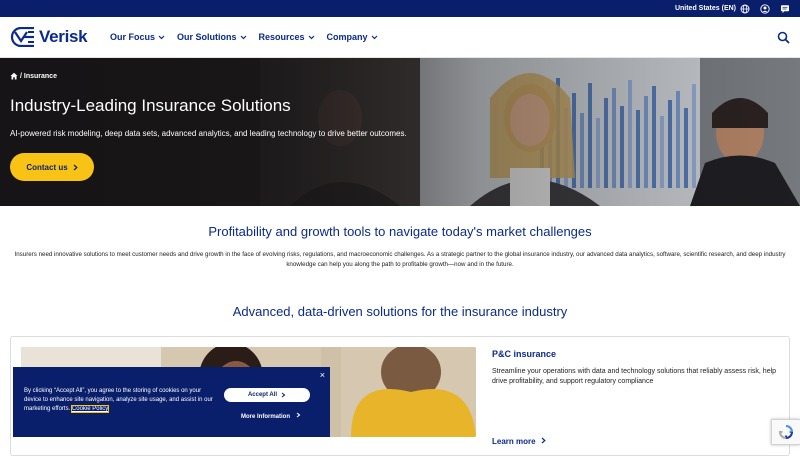  What do you see at coordinates (322, 375) in the screenshot?
I see `close-icon: ×` at bounding box center [322, 375].